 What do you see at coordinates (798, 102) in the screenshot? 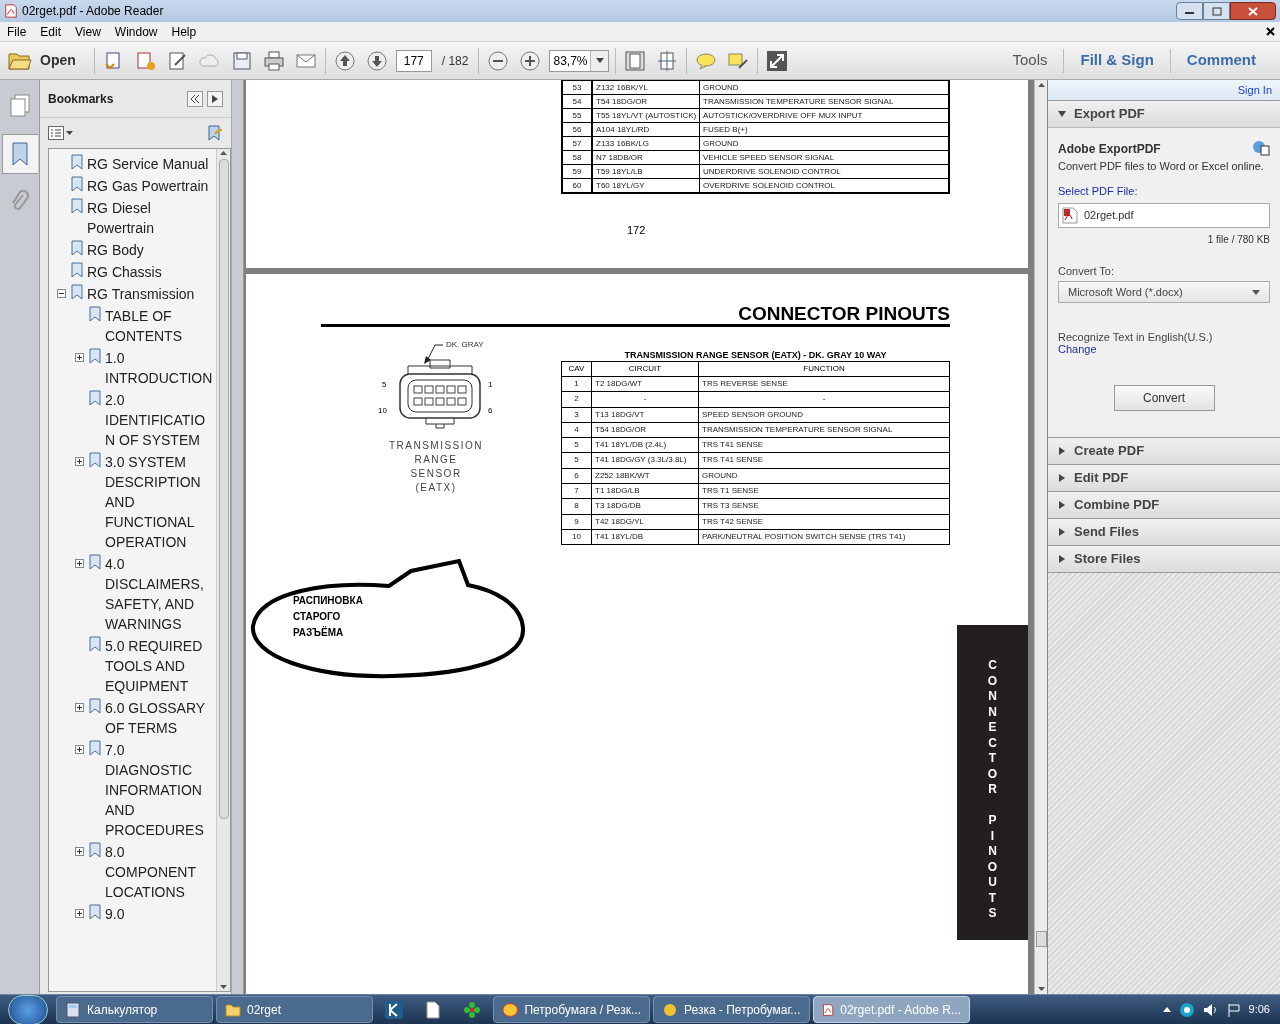
I see `table-cell-text: TRANSMISSION TEMPERATURE SENSOR SIGNAL` at bounding box center [798, 102].